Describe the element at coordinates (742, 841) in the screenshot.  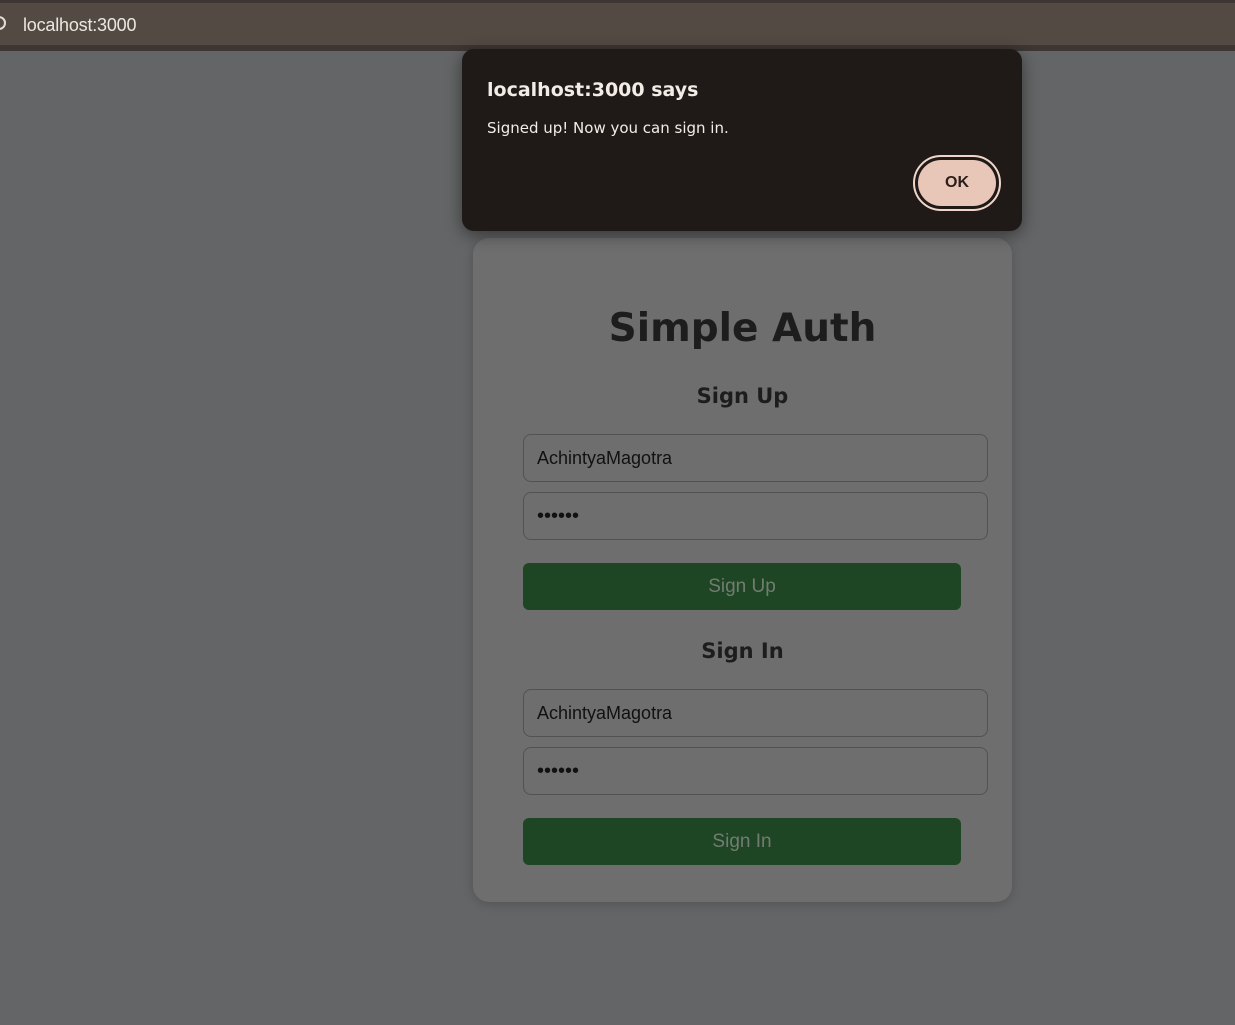
I see `signin-button: Sign In` at that location.